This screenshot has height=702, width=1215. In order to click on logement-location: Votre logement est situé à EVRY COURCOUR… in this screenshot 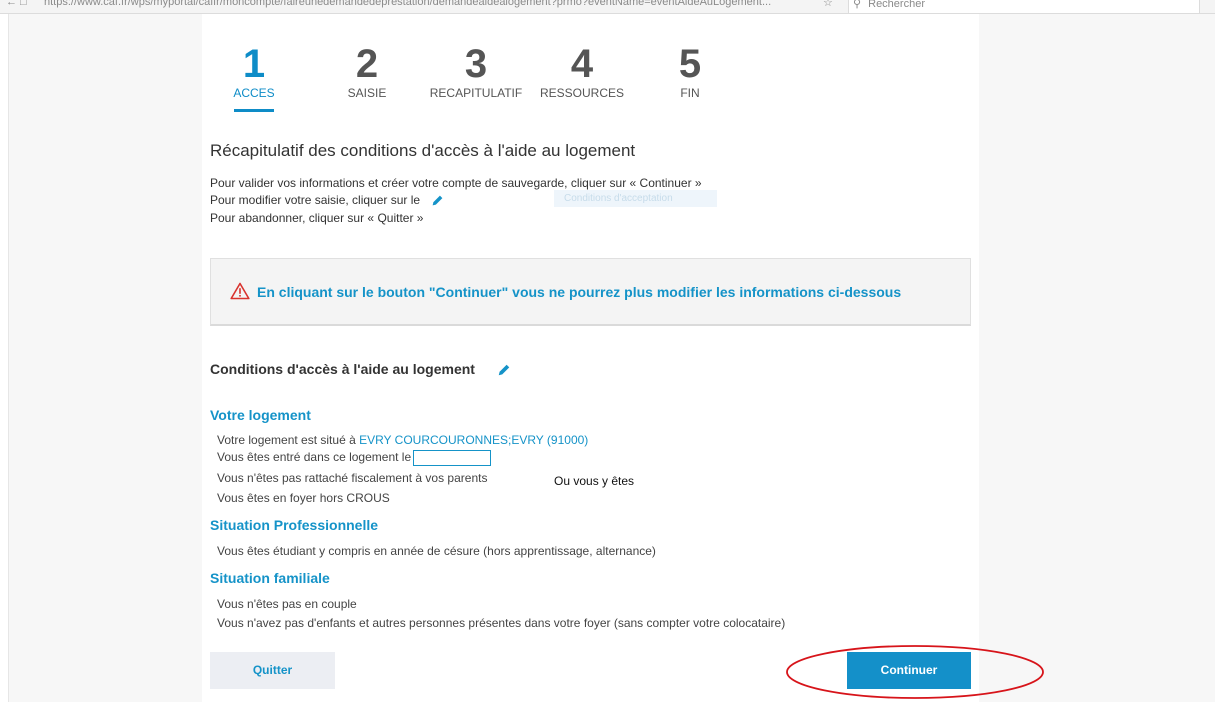, I will do `click(402, 440)`.